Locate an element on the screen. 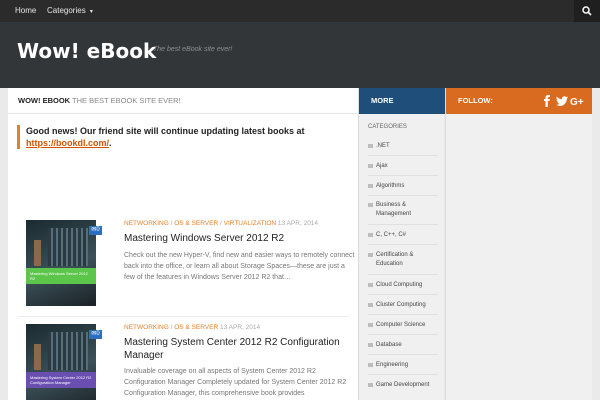  svg-text: G+ is located at coordinates (577, 102).